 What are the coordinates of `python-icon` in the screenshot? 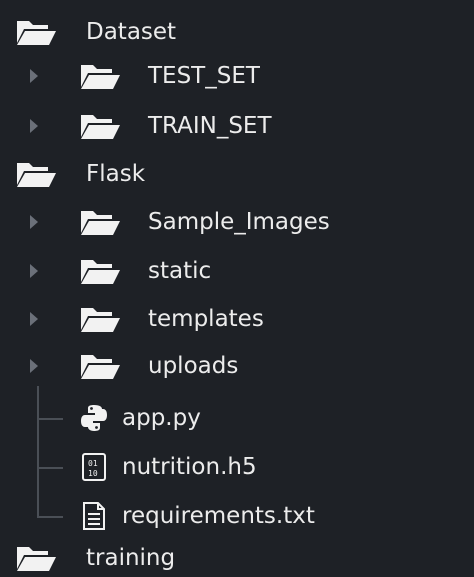 It's located at (94, 418).